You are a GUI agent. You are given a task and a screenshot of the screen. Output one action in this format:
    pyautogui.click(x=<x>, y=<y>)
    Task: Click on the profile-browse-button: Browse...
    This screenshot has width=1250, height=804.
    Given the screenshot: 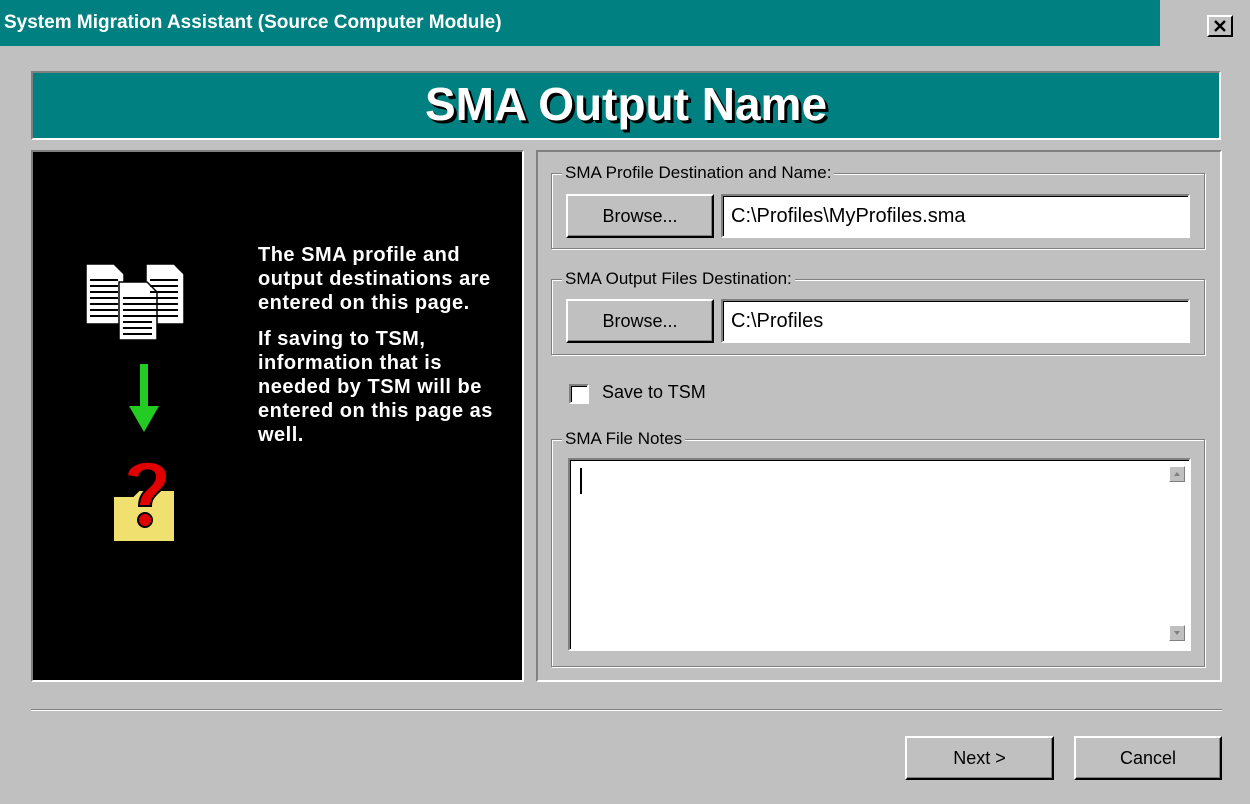 What is the action you would take?
    pyautogui.click(x=640, y=216)
    